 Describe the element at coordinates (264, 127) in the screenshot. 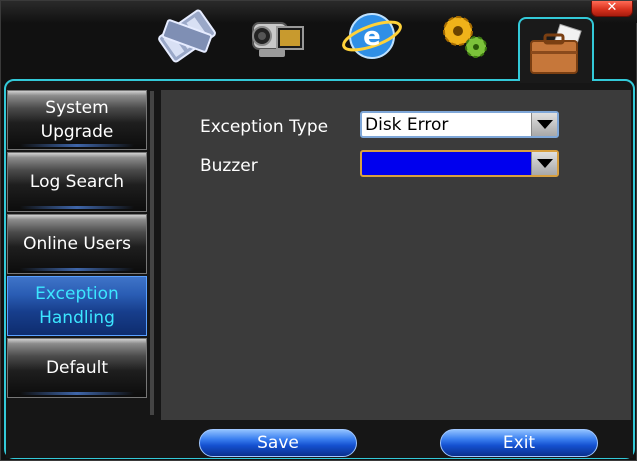

I see `exception-type-label: Exception Type` at that location.